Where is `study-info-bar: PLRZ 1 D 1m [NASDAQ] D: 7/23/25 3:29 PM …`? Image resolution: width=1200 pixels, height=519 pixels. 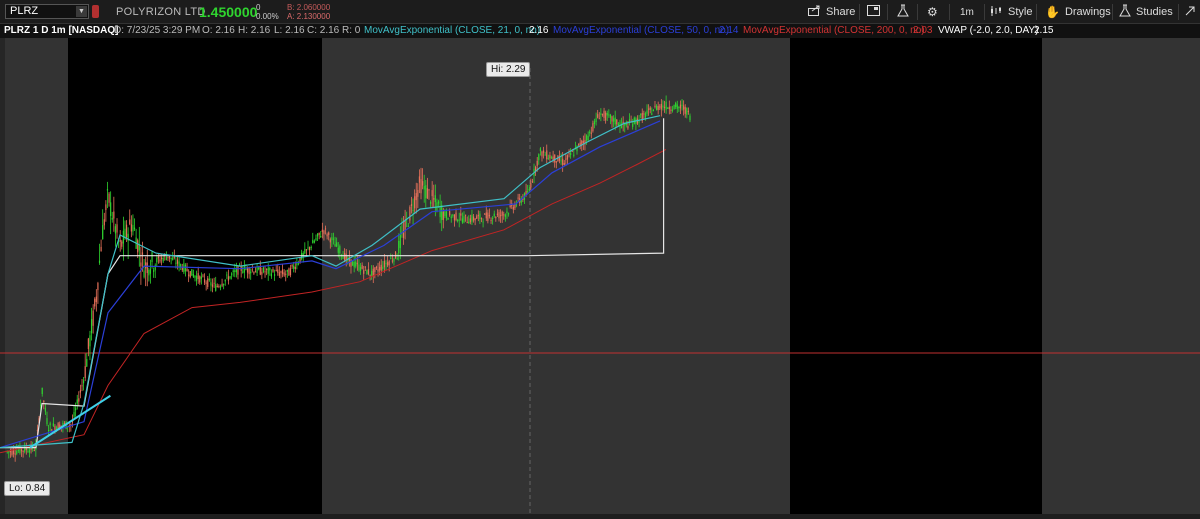
study-info-bar: PLRZ 1 D 1m [NASDAQ] D: 7/23/25 3:29 PM … is located at coordinates (600, 31).